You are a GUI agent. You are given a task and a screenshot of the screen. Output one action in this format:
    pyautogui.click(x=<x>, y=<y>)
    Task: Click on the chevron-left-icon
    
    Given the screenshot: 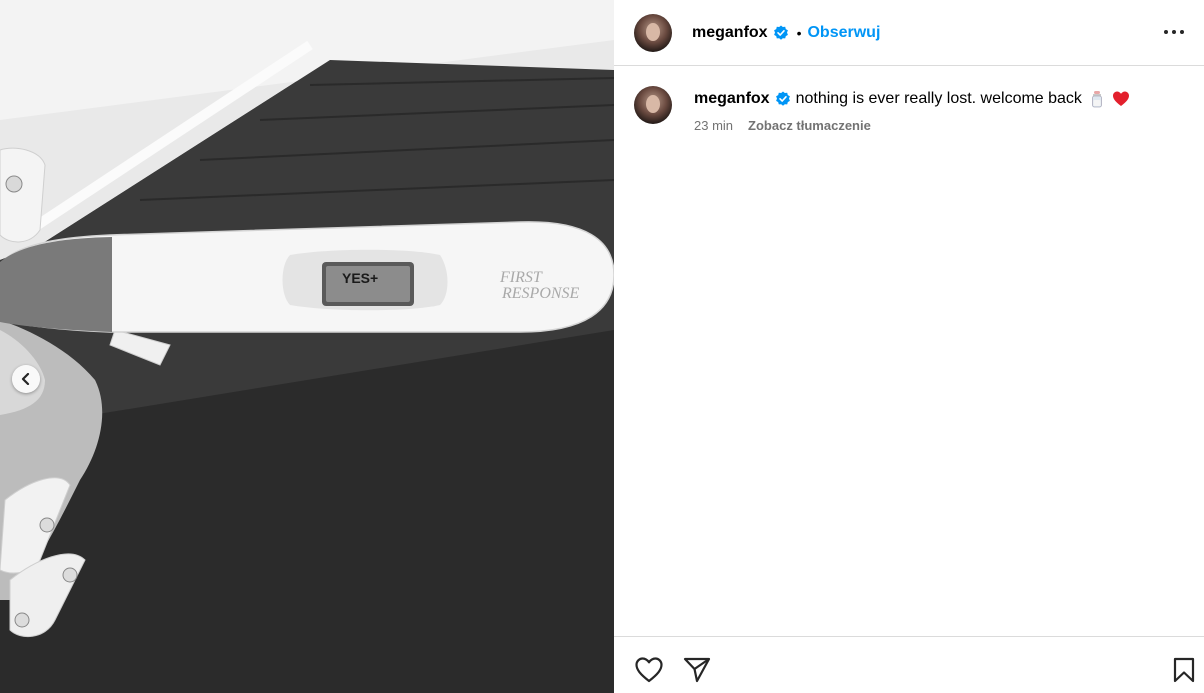 What is the action you would take?
    pyautogui.click(x=25, y=379)
    